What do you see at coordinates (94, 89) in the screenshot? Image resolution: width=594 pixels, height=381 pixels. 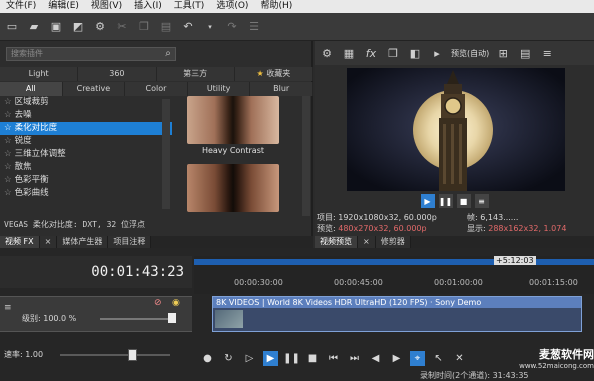 I see `tab-creative: Creative` at bounding box center [94, 89].